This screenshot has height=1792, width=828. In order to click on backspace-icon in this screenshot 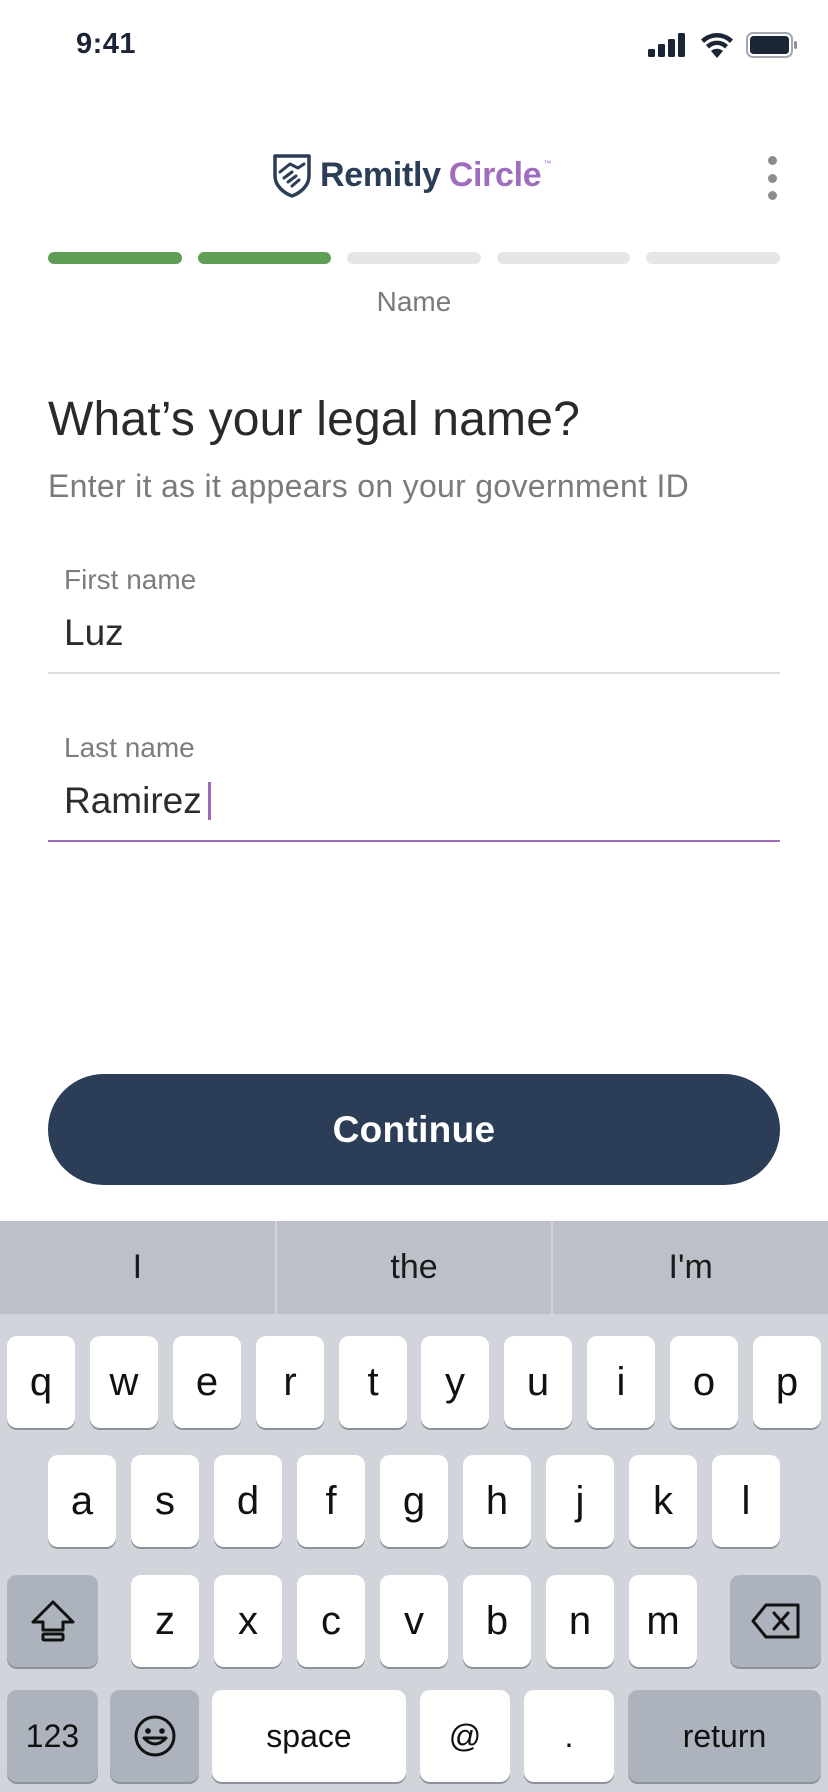, I will do `click(775, 1621)`.